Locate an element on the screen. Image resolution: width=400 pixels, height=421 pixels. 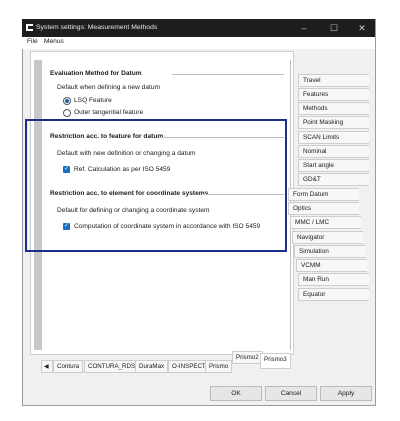
tab-contura: Contura is located at coordinates (68, 366).